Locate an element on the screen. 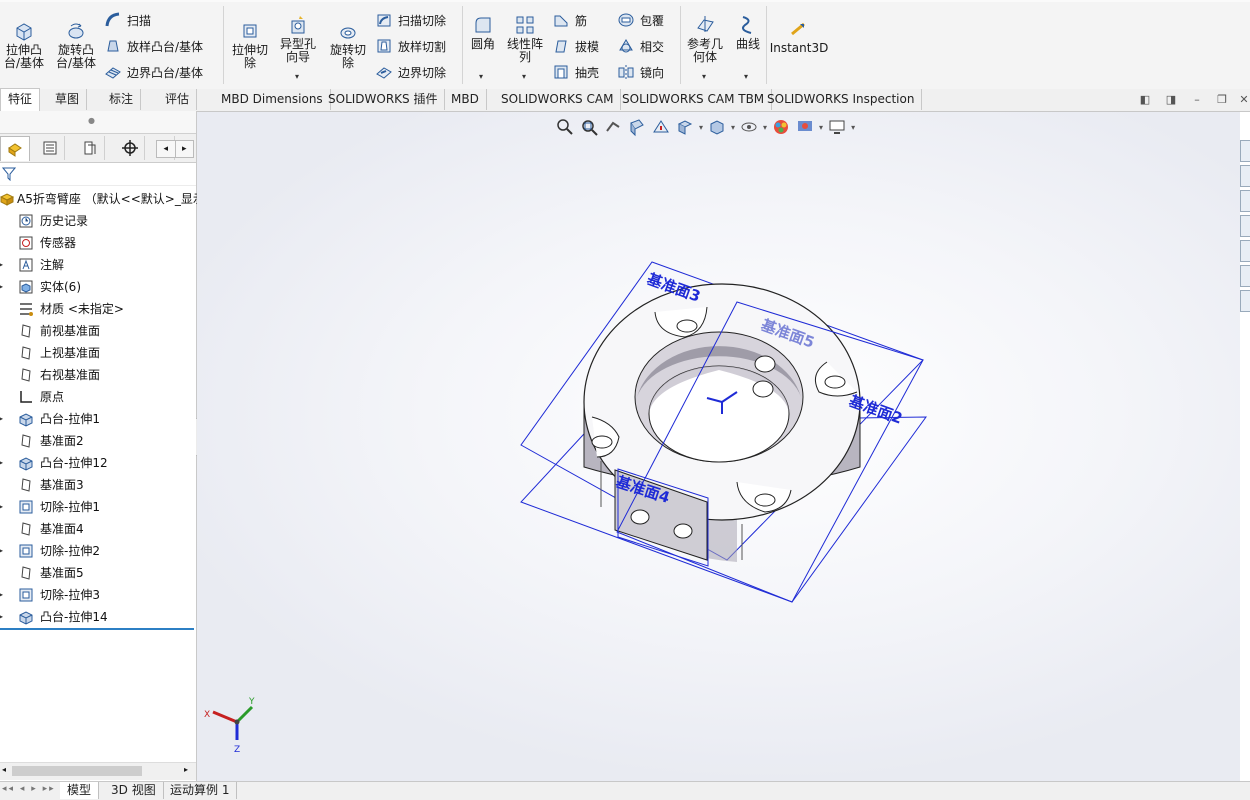 This screenshot has width=1250, height=800. rollback-bar is located at coordinates (97, 629).